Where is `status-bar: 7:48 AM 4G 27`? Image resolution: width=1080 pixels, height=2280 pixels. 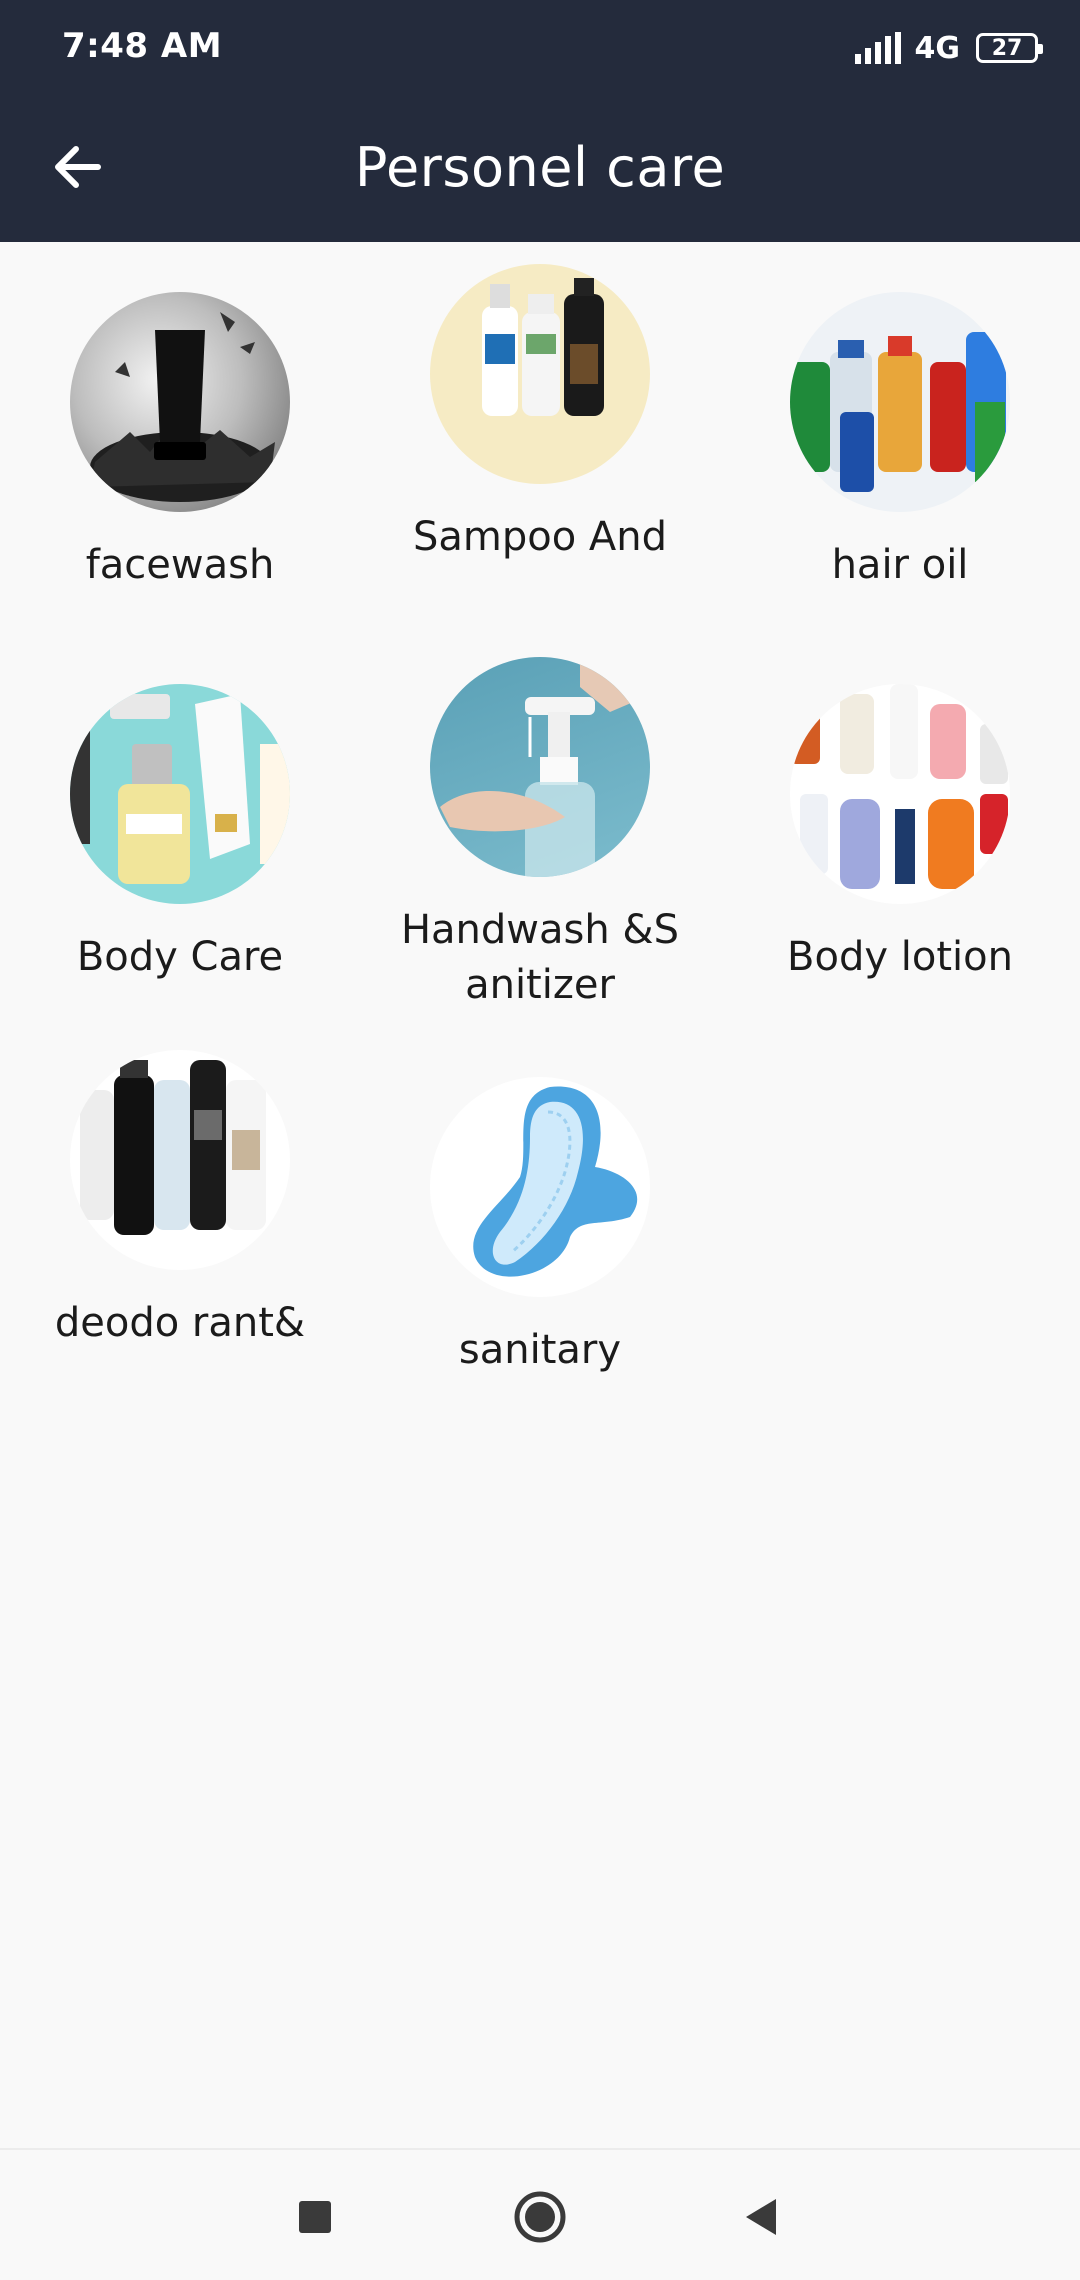 status-bar: 7:48 AM 4G 27 is located at coordinates (540, 48).